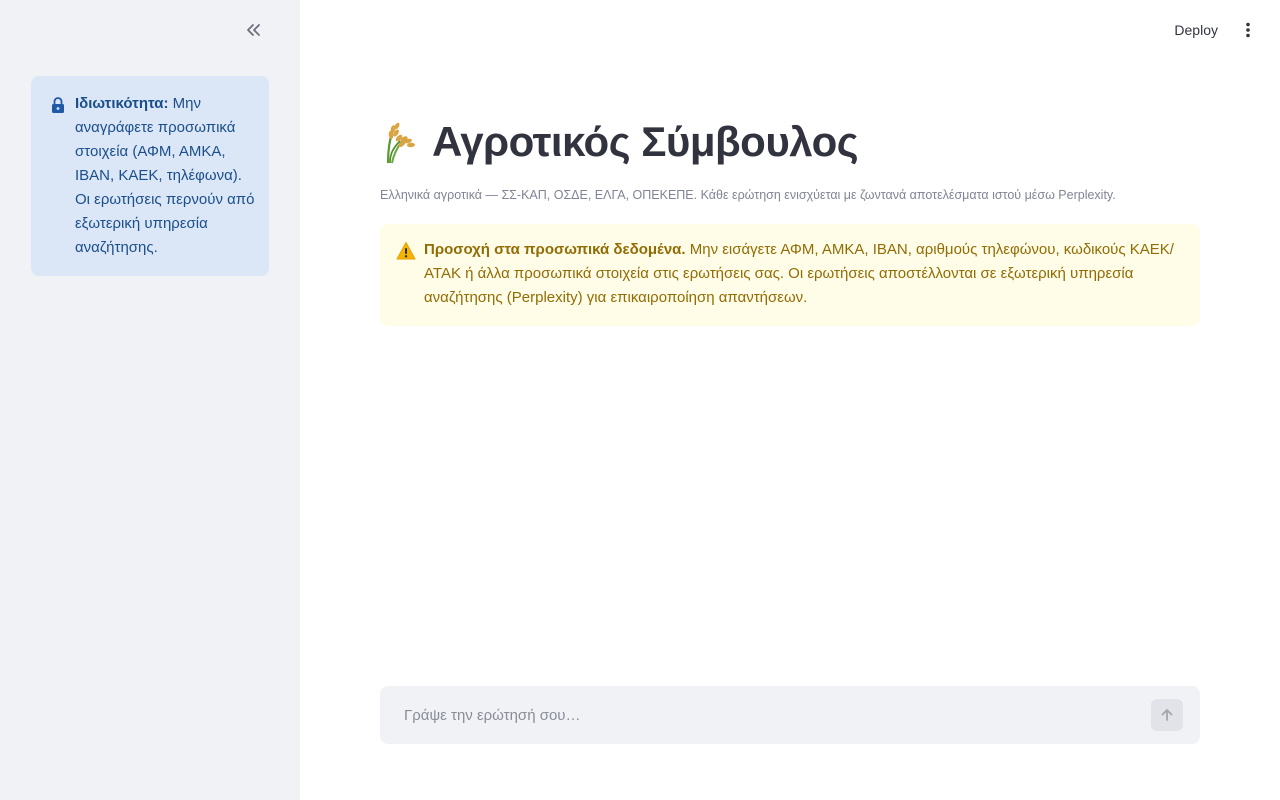 This screenshot has width=1280, height=800. Describe the element at coordinates (122, 103) in the screenshot. I see `privacy-label: Ιδιωτικότητα:` at that location.